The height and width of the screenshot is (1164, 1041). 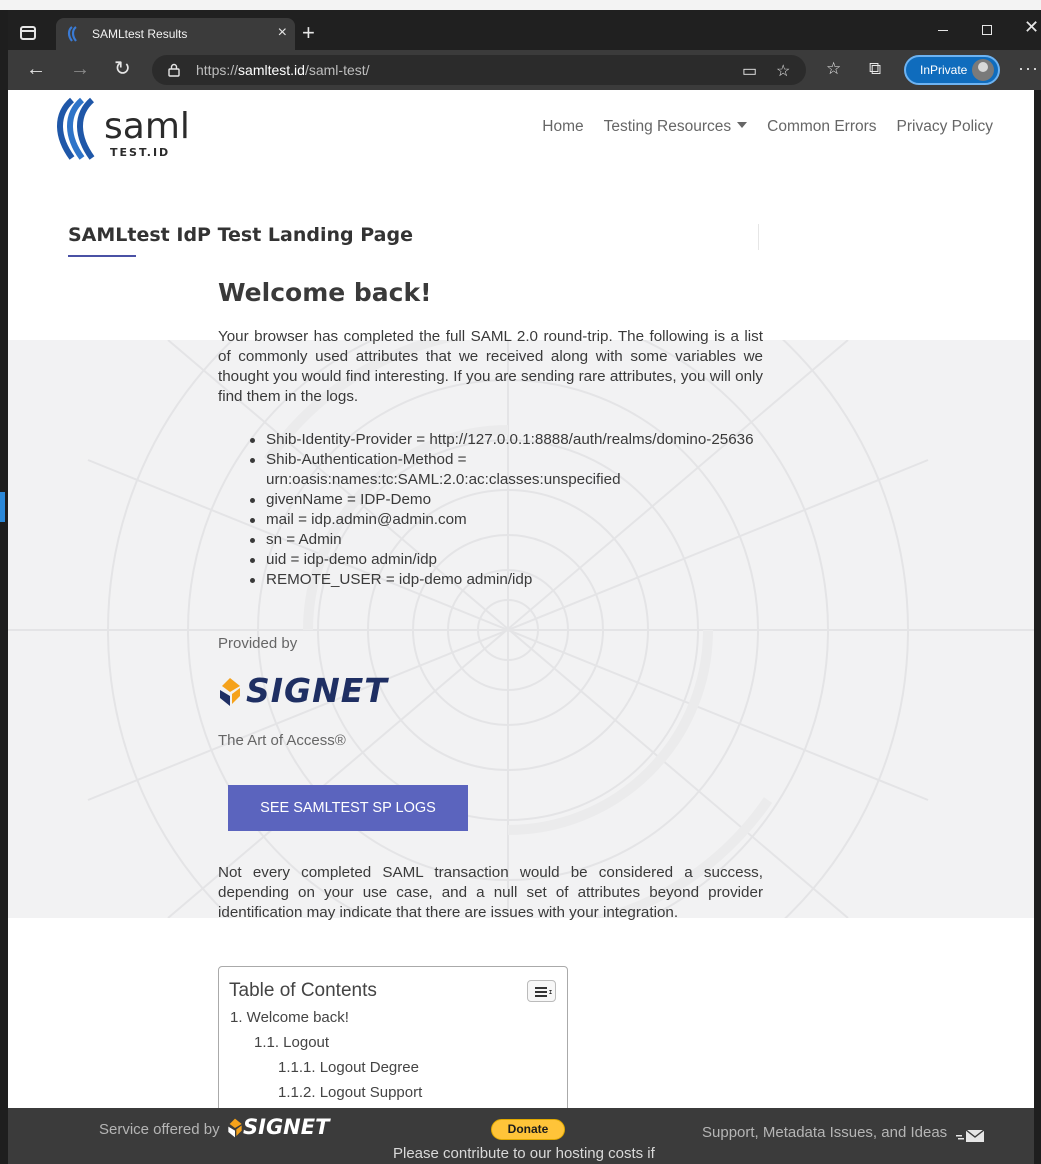 I want to click on avatar, so click(x=983, y=70).